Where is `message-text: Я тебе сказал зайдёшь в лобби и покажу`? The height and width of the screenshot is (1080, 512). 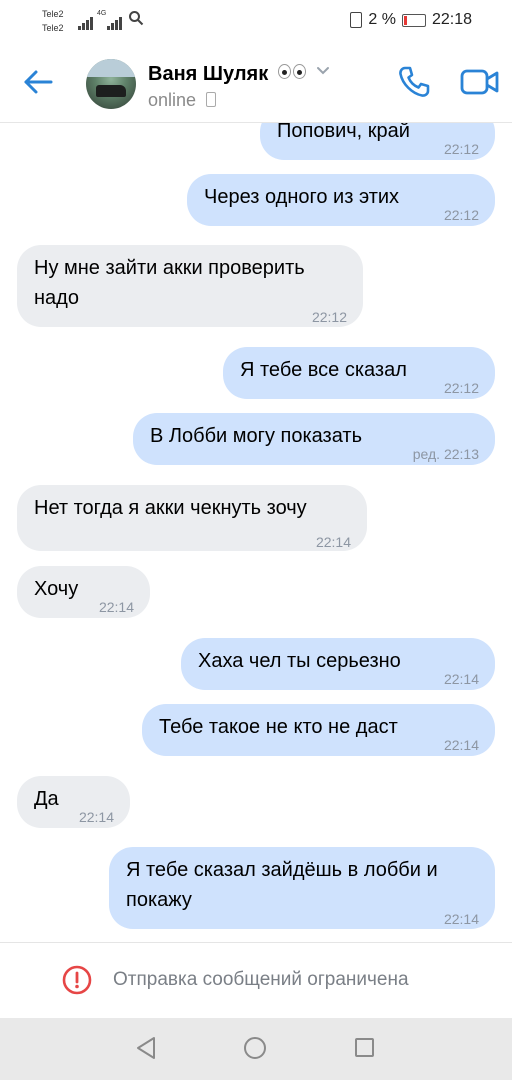 message-text: Я тебе сказал зайдёшь в лобби и покажу is located at coordinates (282, 885).